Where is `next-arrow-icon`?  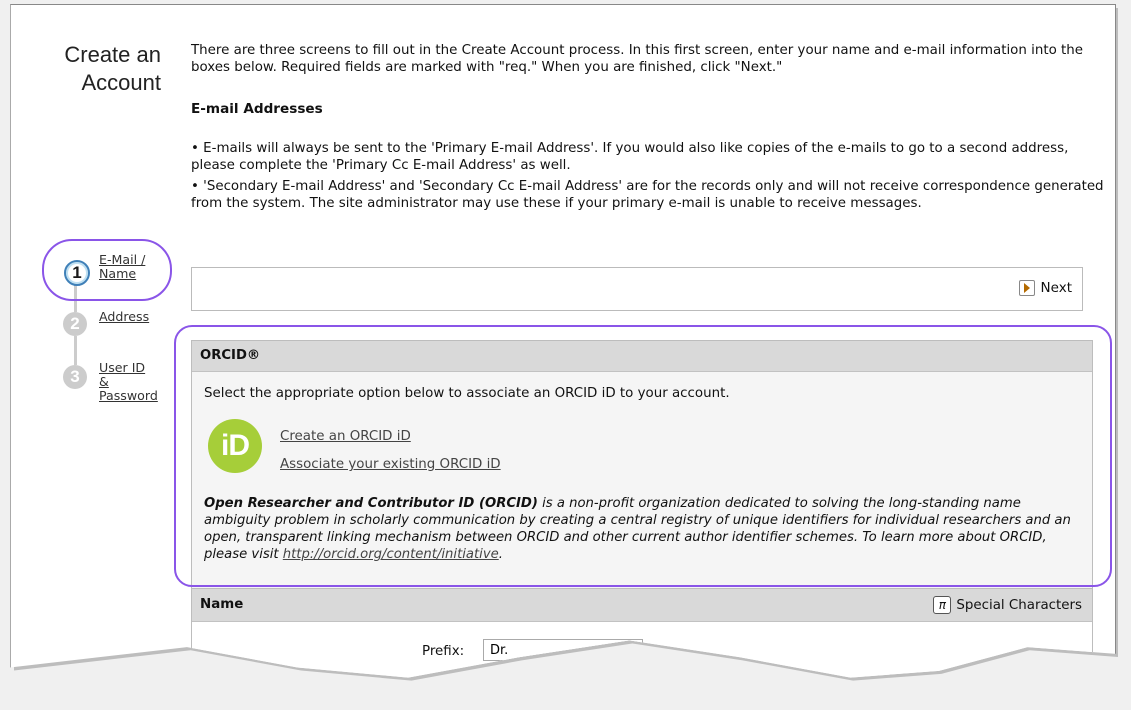 next-arrow-icon is located at coordinates (1026, 288).